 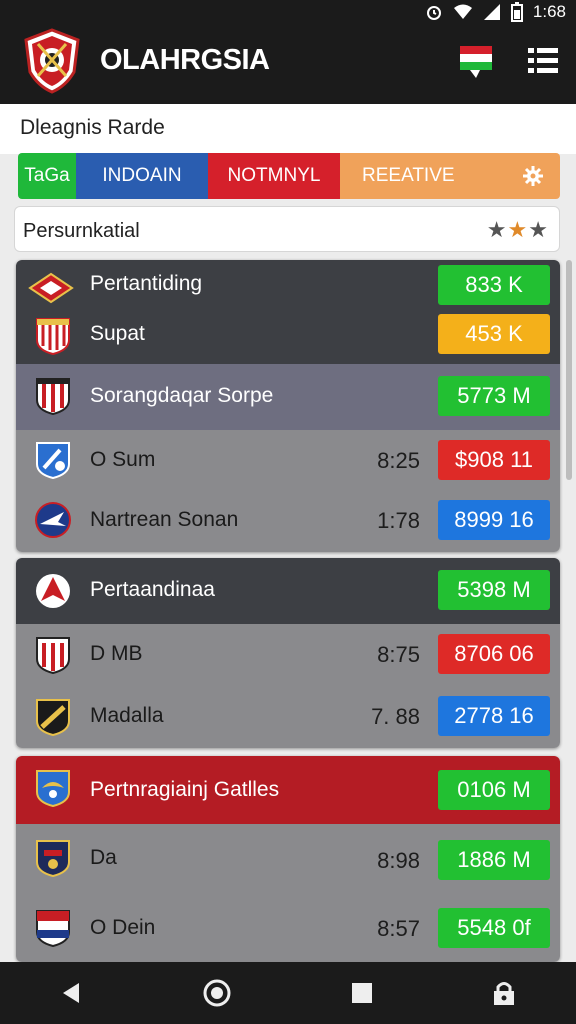 I want to click on score-badge: 0106 M, so click(x=494, y=790).